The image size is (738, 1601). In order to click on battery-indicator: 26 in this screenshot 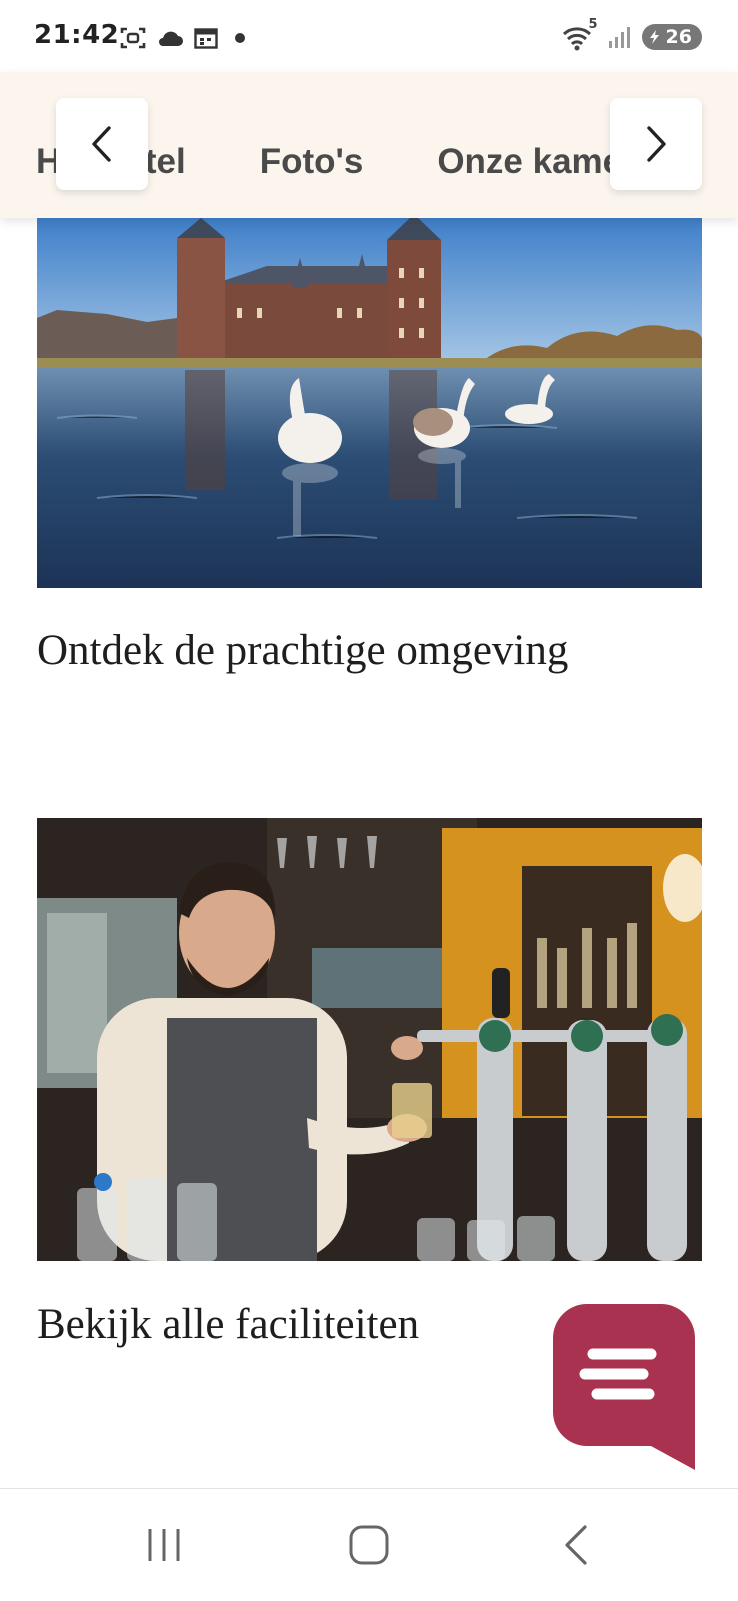, I will do `click(671, 37)`.